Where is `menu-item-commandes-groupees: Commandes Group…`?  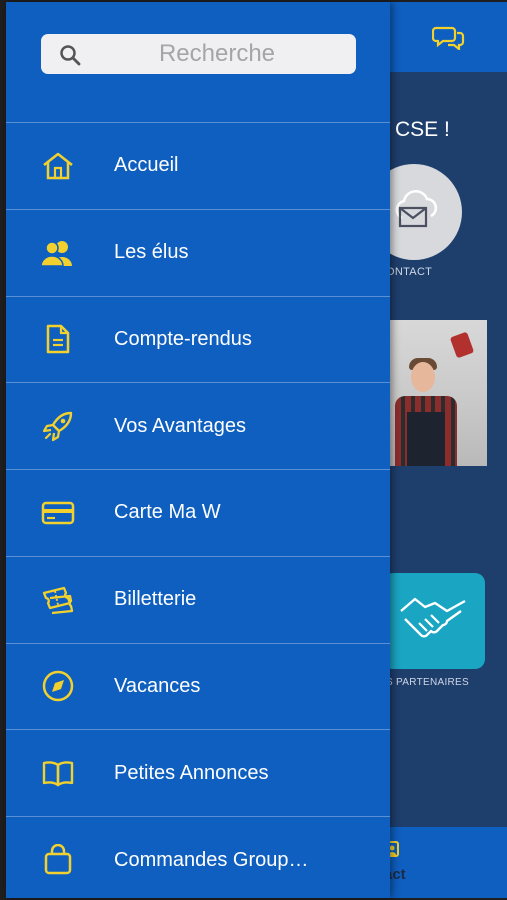 menu-item-commandes-groupees: Commandes Group… is located at coordinates (198, 857).